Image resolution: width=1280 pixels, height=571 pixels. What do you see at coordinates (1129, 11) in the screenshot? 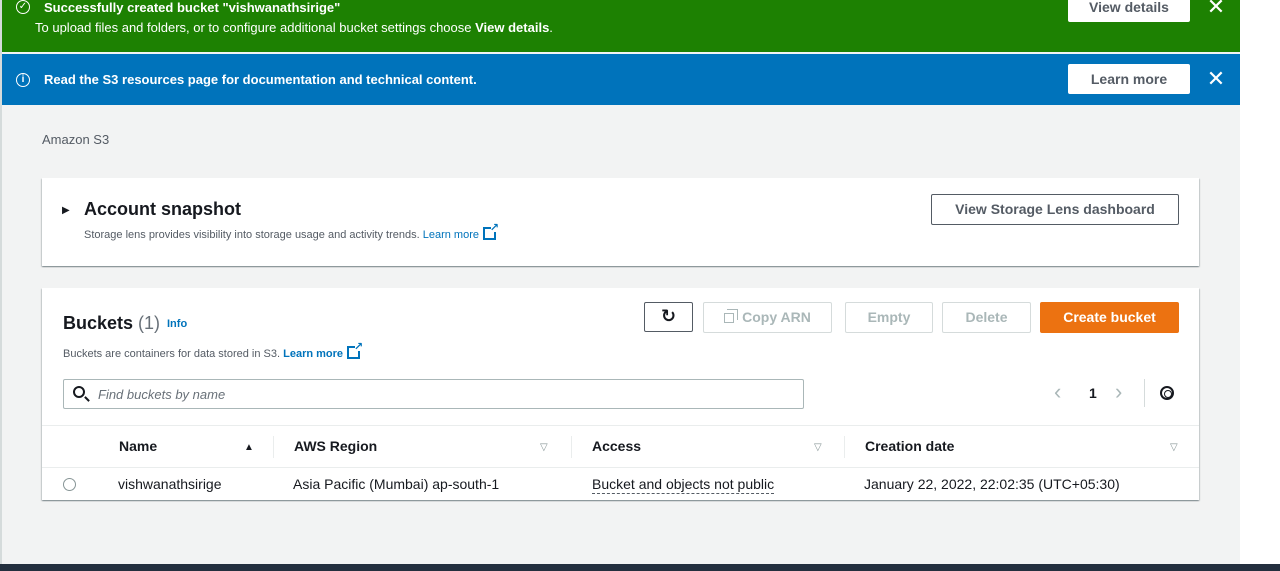
I see `view-details-button: View details` at bounding box center [1129, 11].